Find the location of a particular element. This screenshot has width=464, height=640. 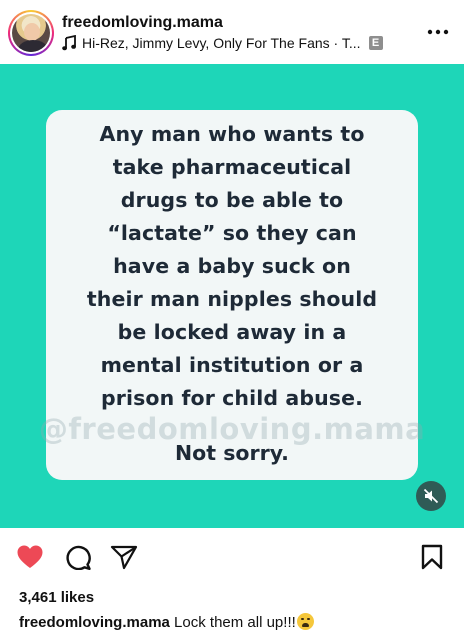

avatar-frame is located at coordinates (31, 33).